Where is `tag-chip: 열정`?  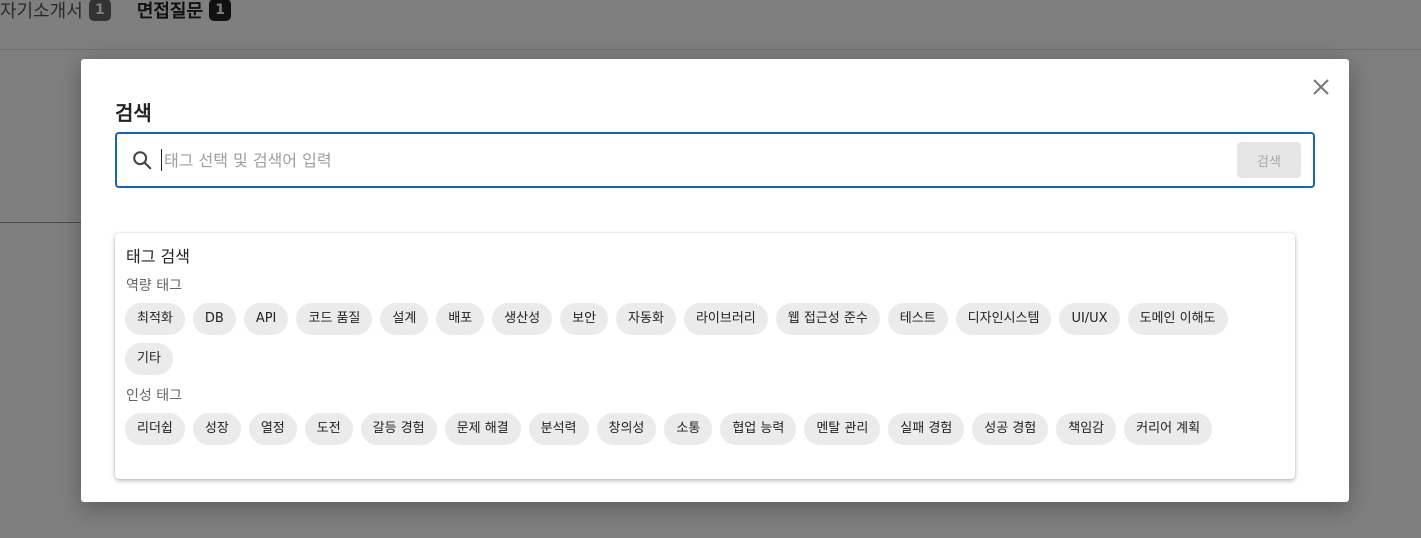 tag-chip: 열정 is located at coordinates (272, 429).